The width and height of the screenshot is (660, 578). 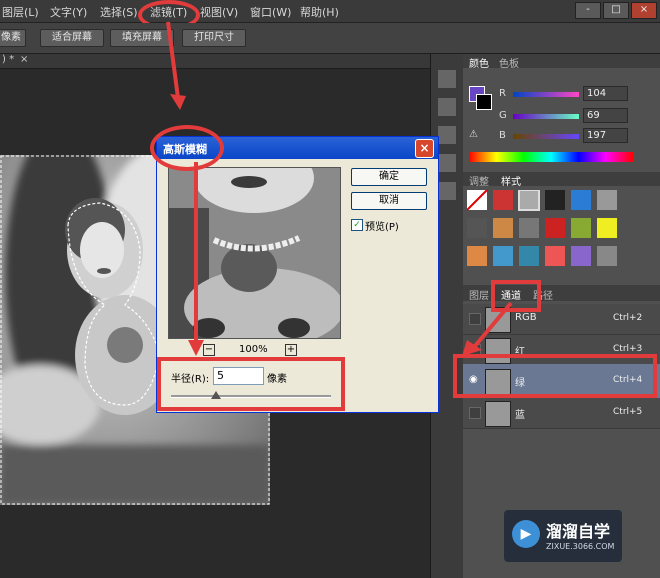 I want to click on play-logo-icon: ▶, so click(x=526, y=534).